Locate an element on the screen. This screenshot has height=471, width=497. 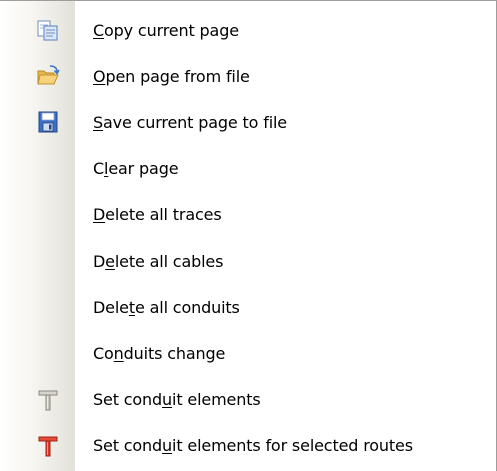
menu-item-save-current-page: Save current page to file is located at coordinates (248, 122).